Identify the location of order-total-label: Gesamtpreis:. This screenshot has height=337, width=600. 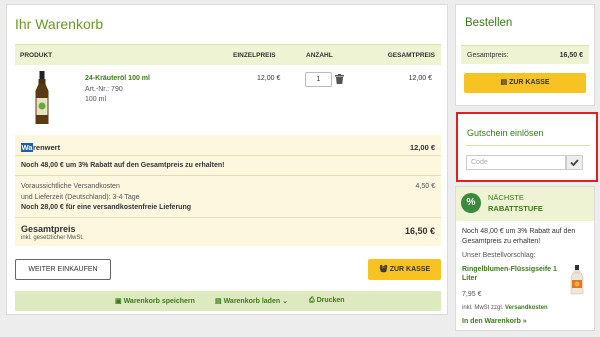
(488, 55).